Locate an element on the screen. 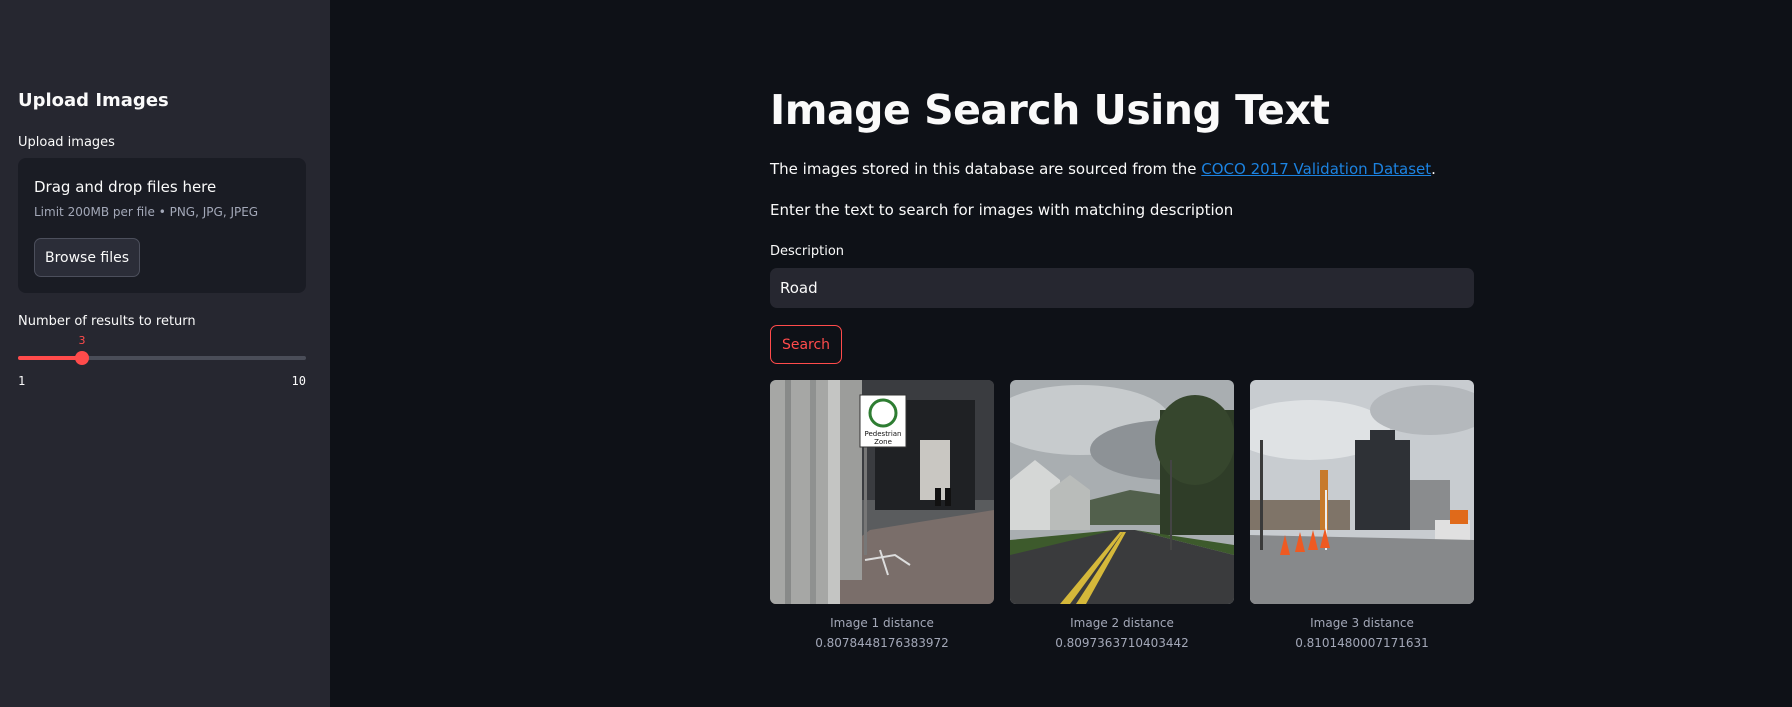 The width and height of the screenshot is (1792, 707). dropzone-limit-text: Limit 200MB per file • PNG, JPG, JPEG is located at coordinates (146, 212).